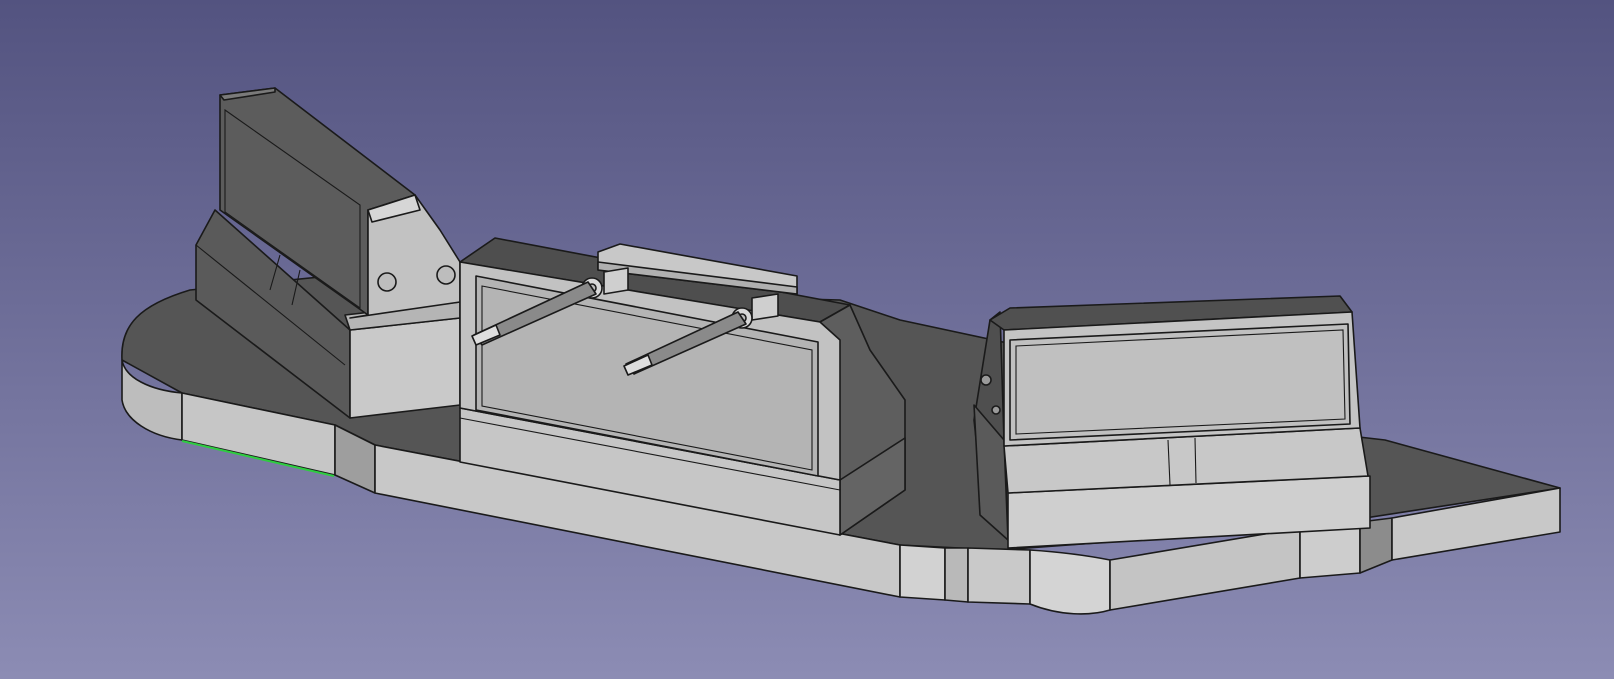 Image resolution: width=1614 pixels, height=679 pixels. I want to click on base-plate-notch-wall, so click(956, 575).